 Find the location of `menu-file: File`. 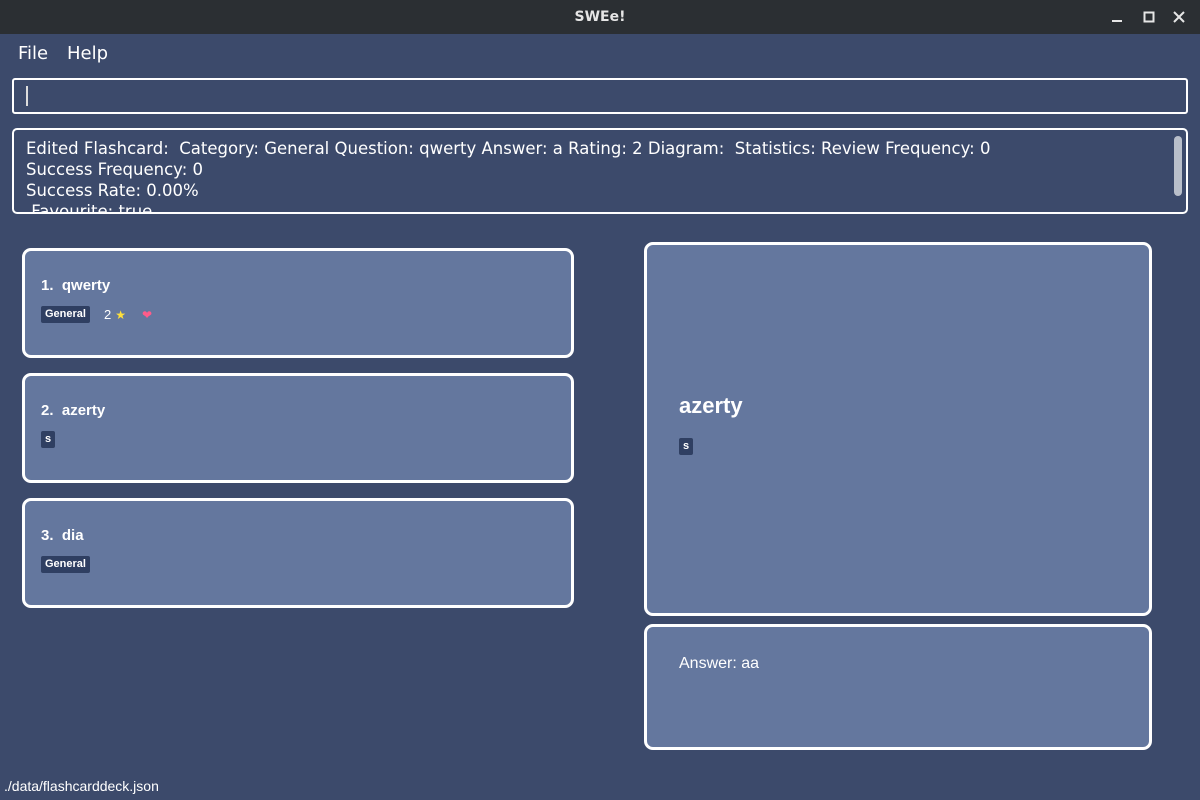

menu-file: File is located at coordinates (33, 53).